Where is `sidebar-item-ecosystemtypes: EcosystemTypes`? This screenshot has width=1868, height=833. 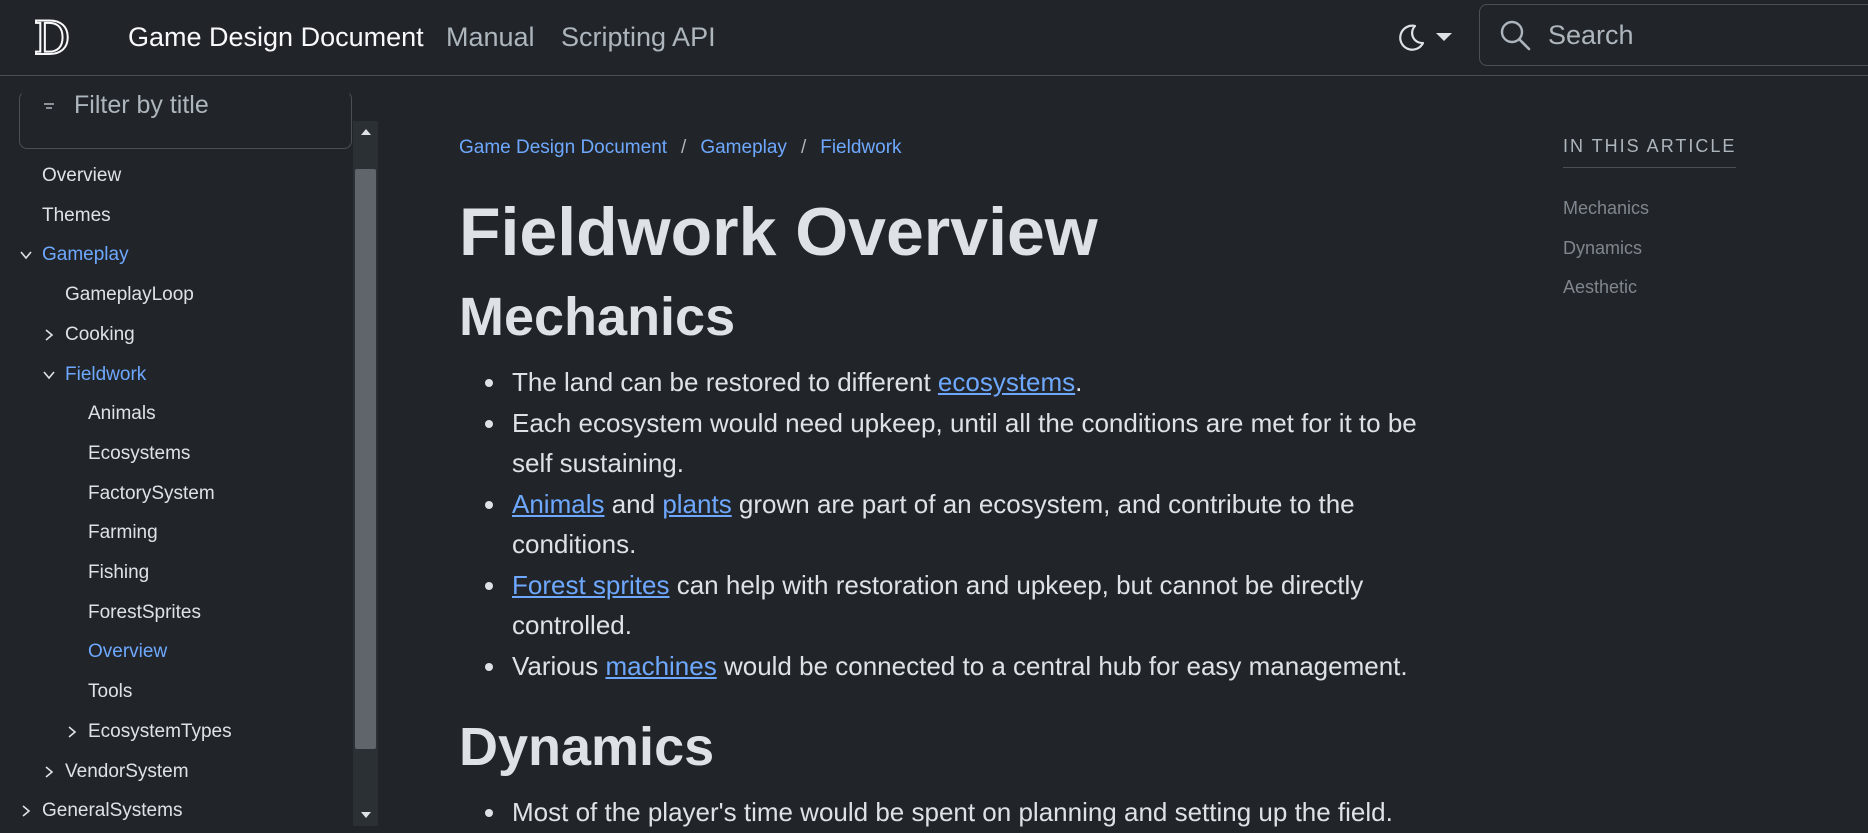
sidebar-item-ecosystemtypes: EcosystemTypes is located at coordinates (160, 732).